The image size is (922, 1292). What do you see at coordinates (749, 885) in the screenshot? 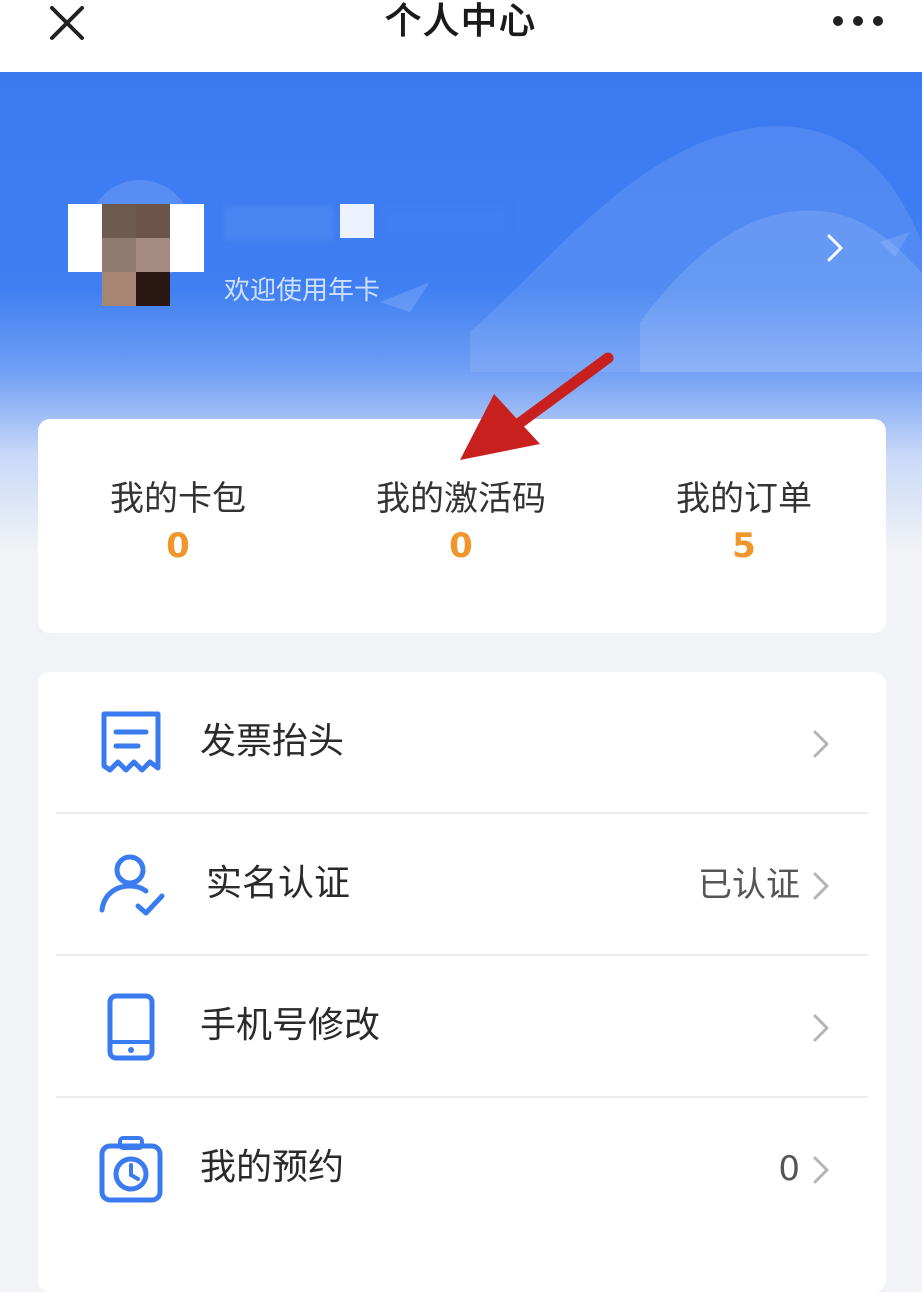
I see `menu-value: 已认证` at bounding box center [749, 885].